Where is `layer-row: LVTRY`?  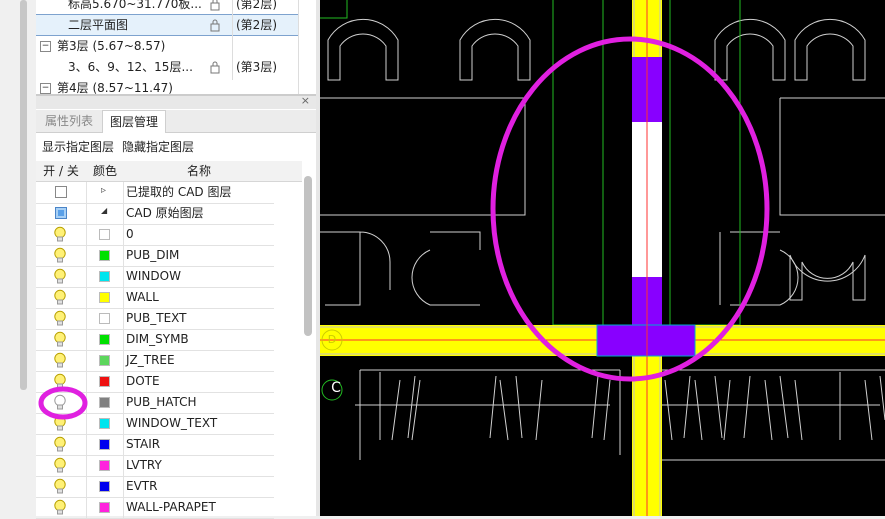
layer-row: LVTRY is located at coordinates (155, 466).